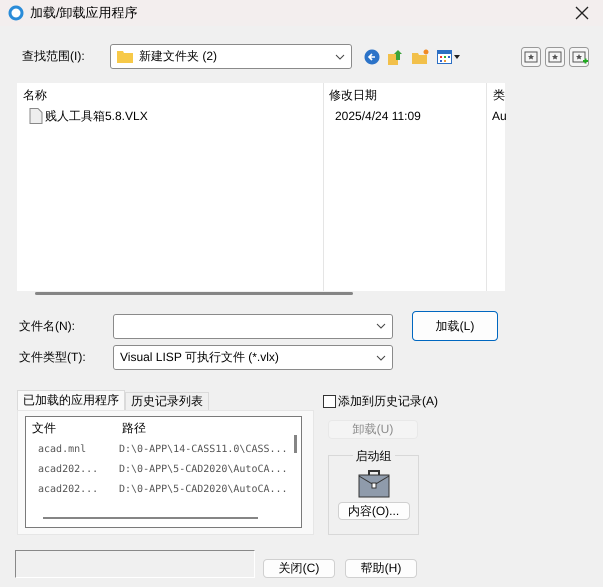 The width and height of the screenshot is (603, 587). Describe the element at coordinates (579, 56) in the screenshot. I see `add-favorite-icon` at that location.